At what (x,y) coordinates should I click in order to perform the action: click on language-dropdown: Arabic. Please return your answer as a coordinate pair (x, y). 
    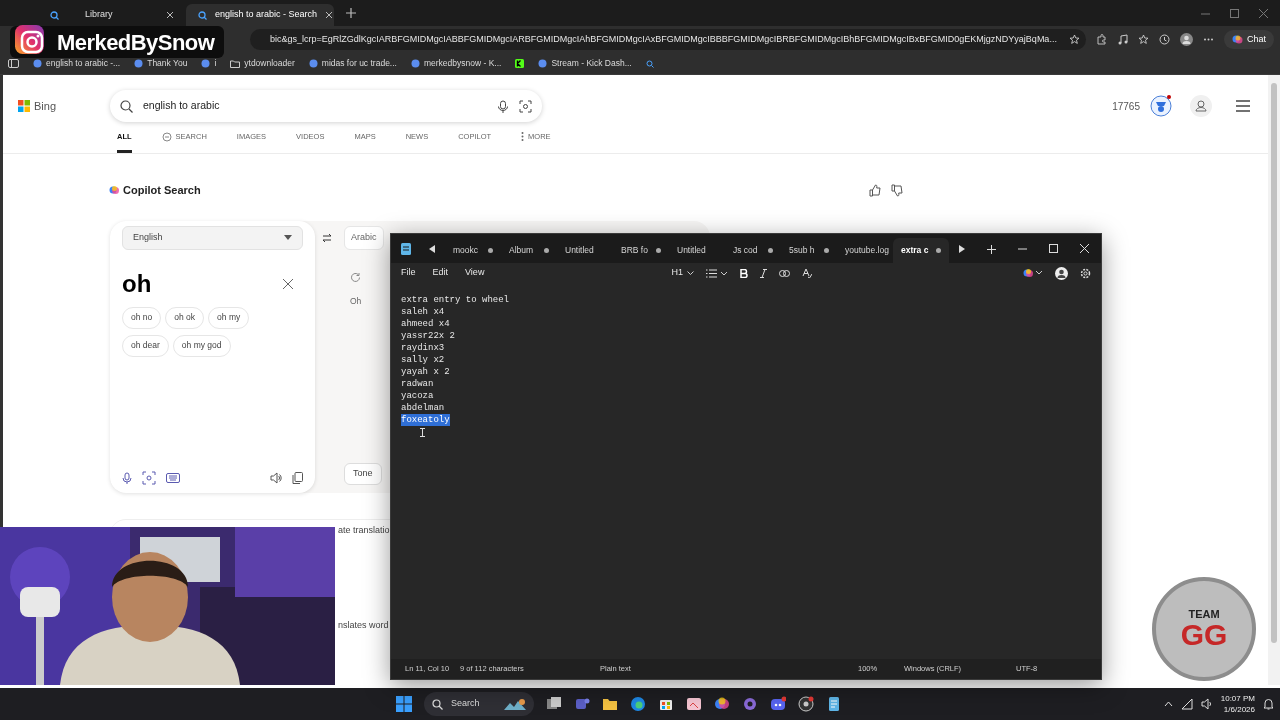
    Looking at the image, I should click on (364, 237).